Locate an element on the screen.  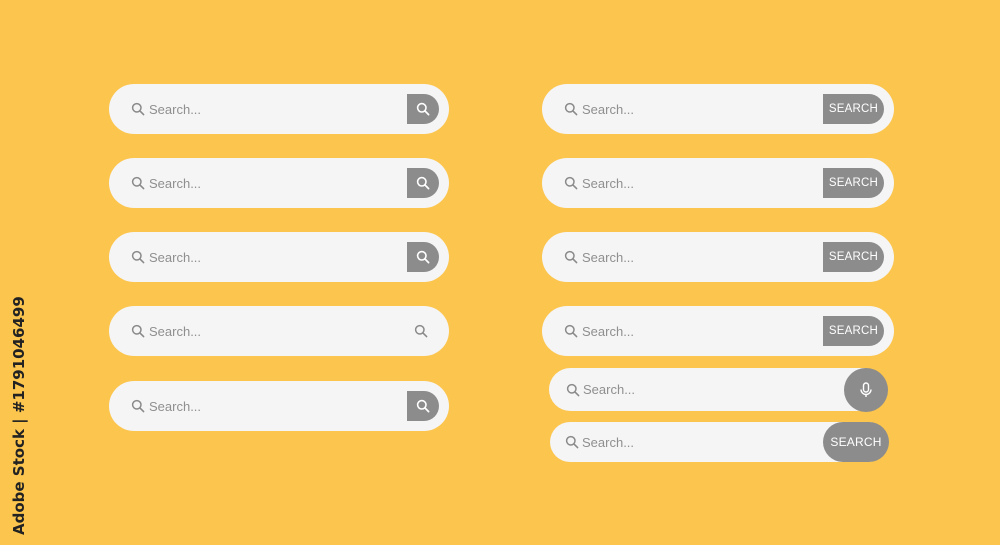
search-bar-9: SEARCH is located at coordinates (718, 331).